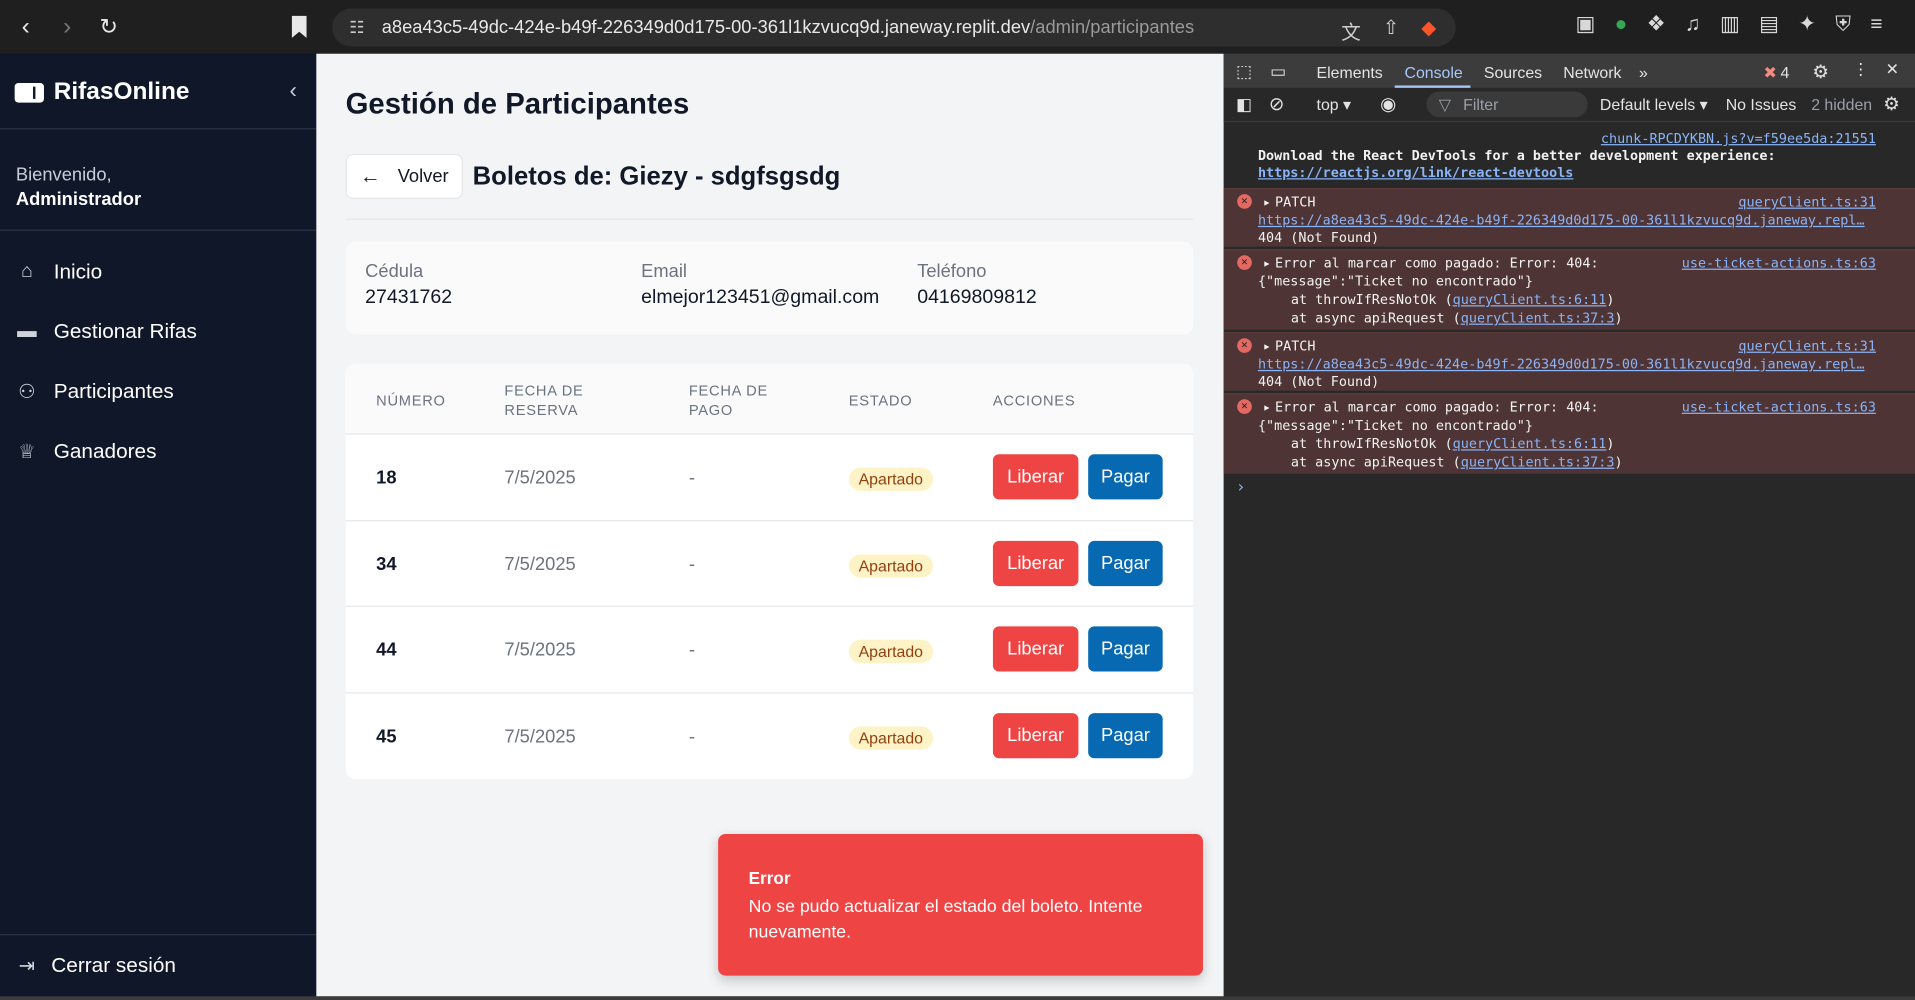 This screenshot has width=1915, height=1000. What do you see at coordinates (409, 297) in the screenshot?
I see `cedula-value: 27431762` at bounding box center [409, 297].